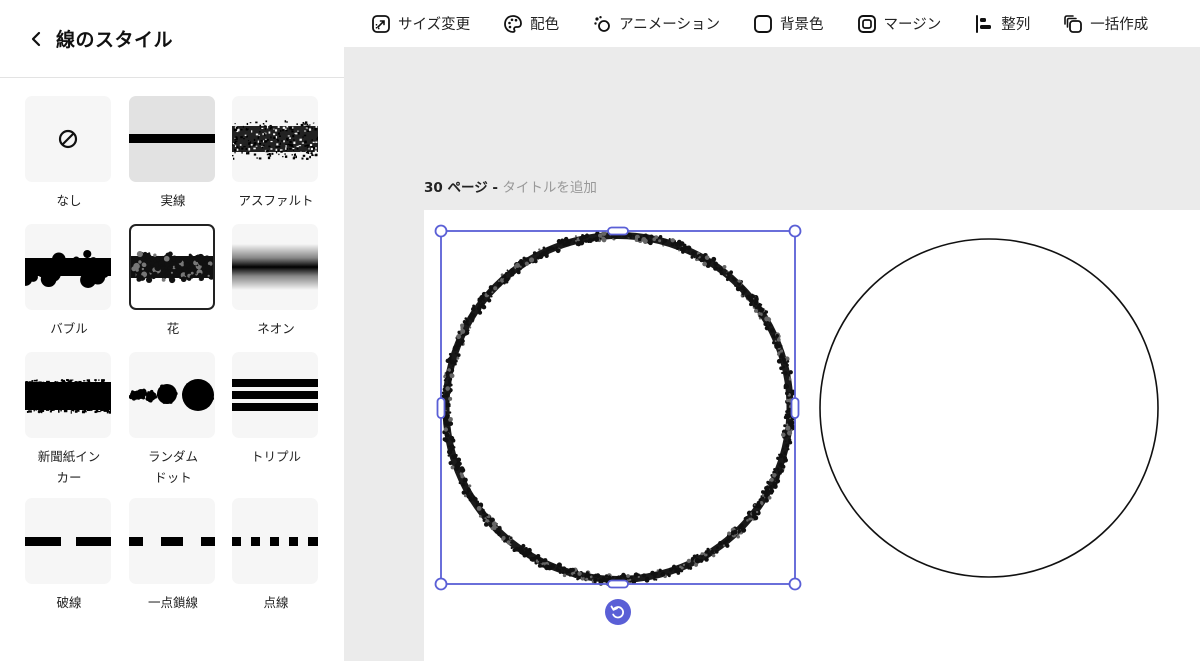 Image resolution: width=1200 pixels, height=661 pixels. I want to click on style-label: トリプル, so click(275, 456).